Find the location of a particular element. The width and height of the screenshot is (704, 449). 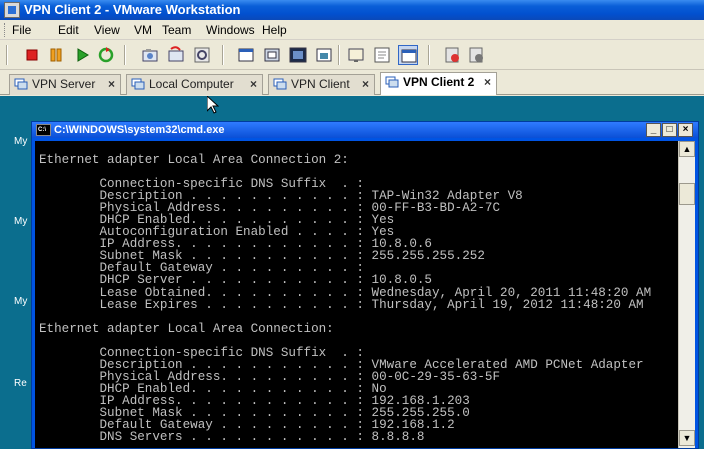

tab-vpn-client-2: VPN Client 2 × is located at coordinates (438, 83).